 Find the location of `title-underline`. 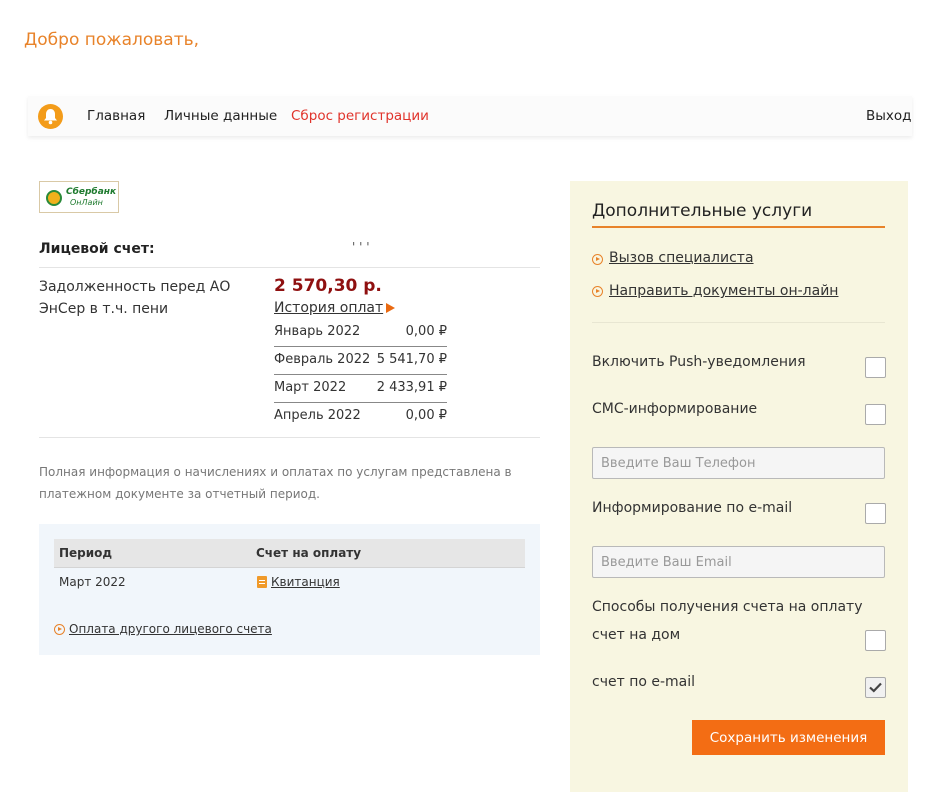

title-underline is located at coordinates (738, 227).